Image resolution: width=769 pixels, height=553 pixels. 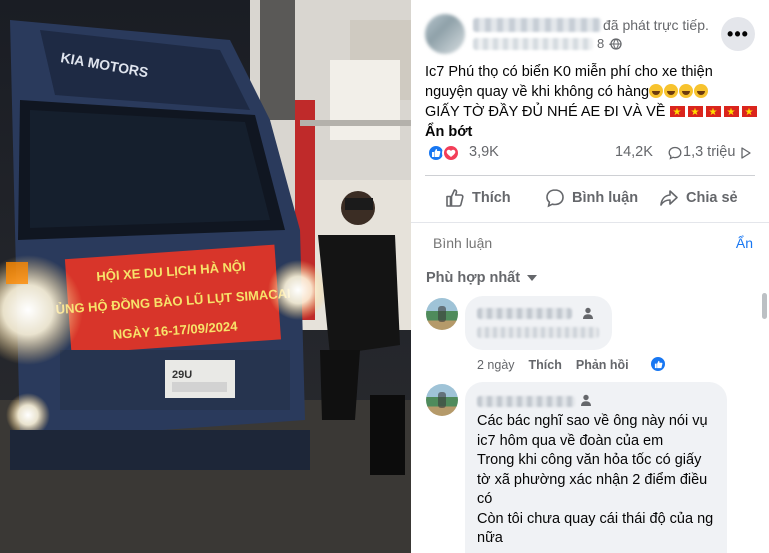 What do you see at coordinates (538, 332) in the screenshot?
I see `comment-text-blurred` at bounding box center [538, 332].